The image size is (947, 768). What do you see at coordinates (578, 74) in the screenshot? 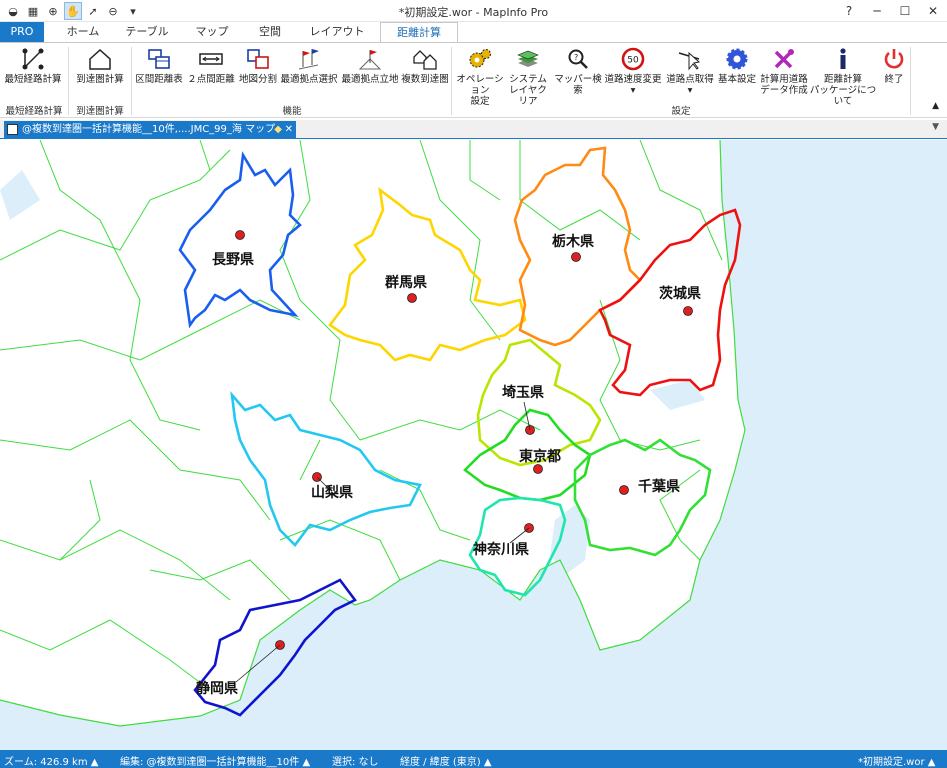
I see `mapper-search-button: ? マッパー検索` at bounding box center [578, 74].